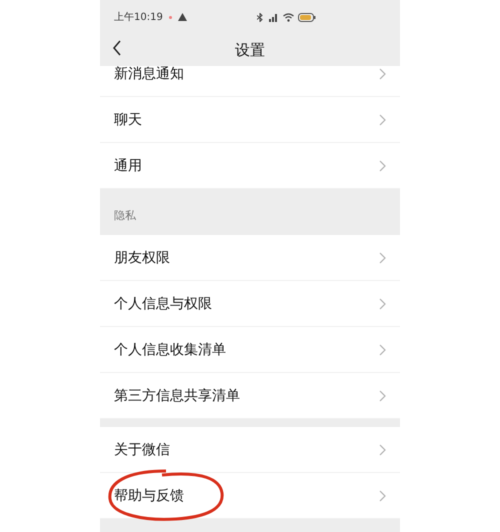 This screenshot has width=500, height=532. What do you see at coordinates (182, 17) in the screenshot?
I see `warning-icon` at bounding box center [182, 17].